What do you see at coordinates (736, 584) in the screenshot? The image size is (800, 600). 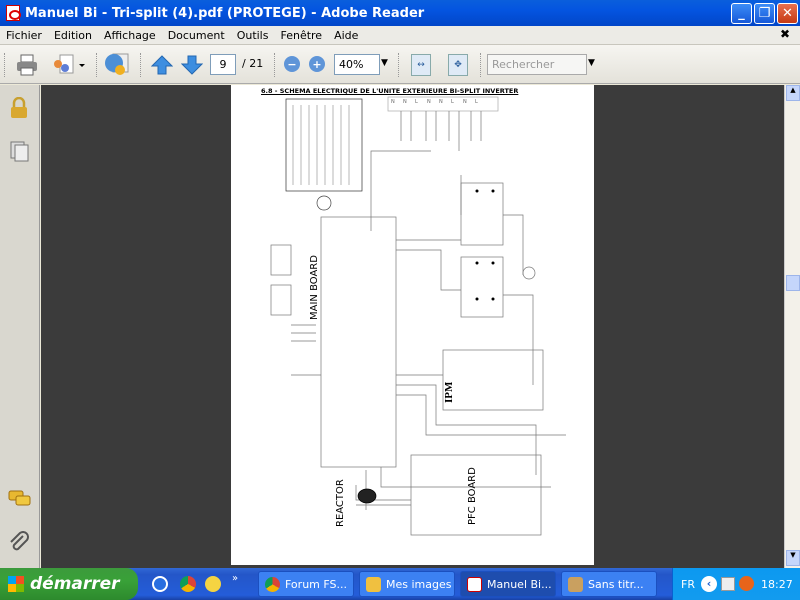 I see `system-tray: FR ‹ 18:27` at bounding box center [736, 584].